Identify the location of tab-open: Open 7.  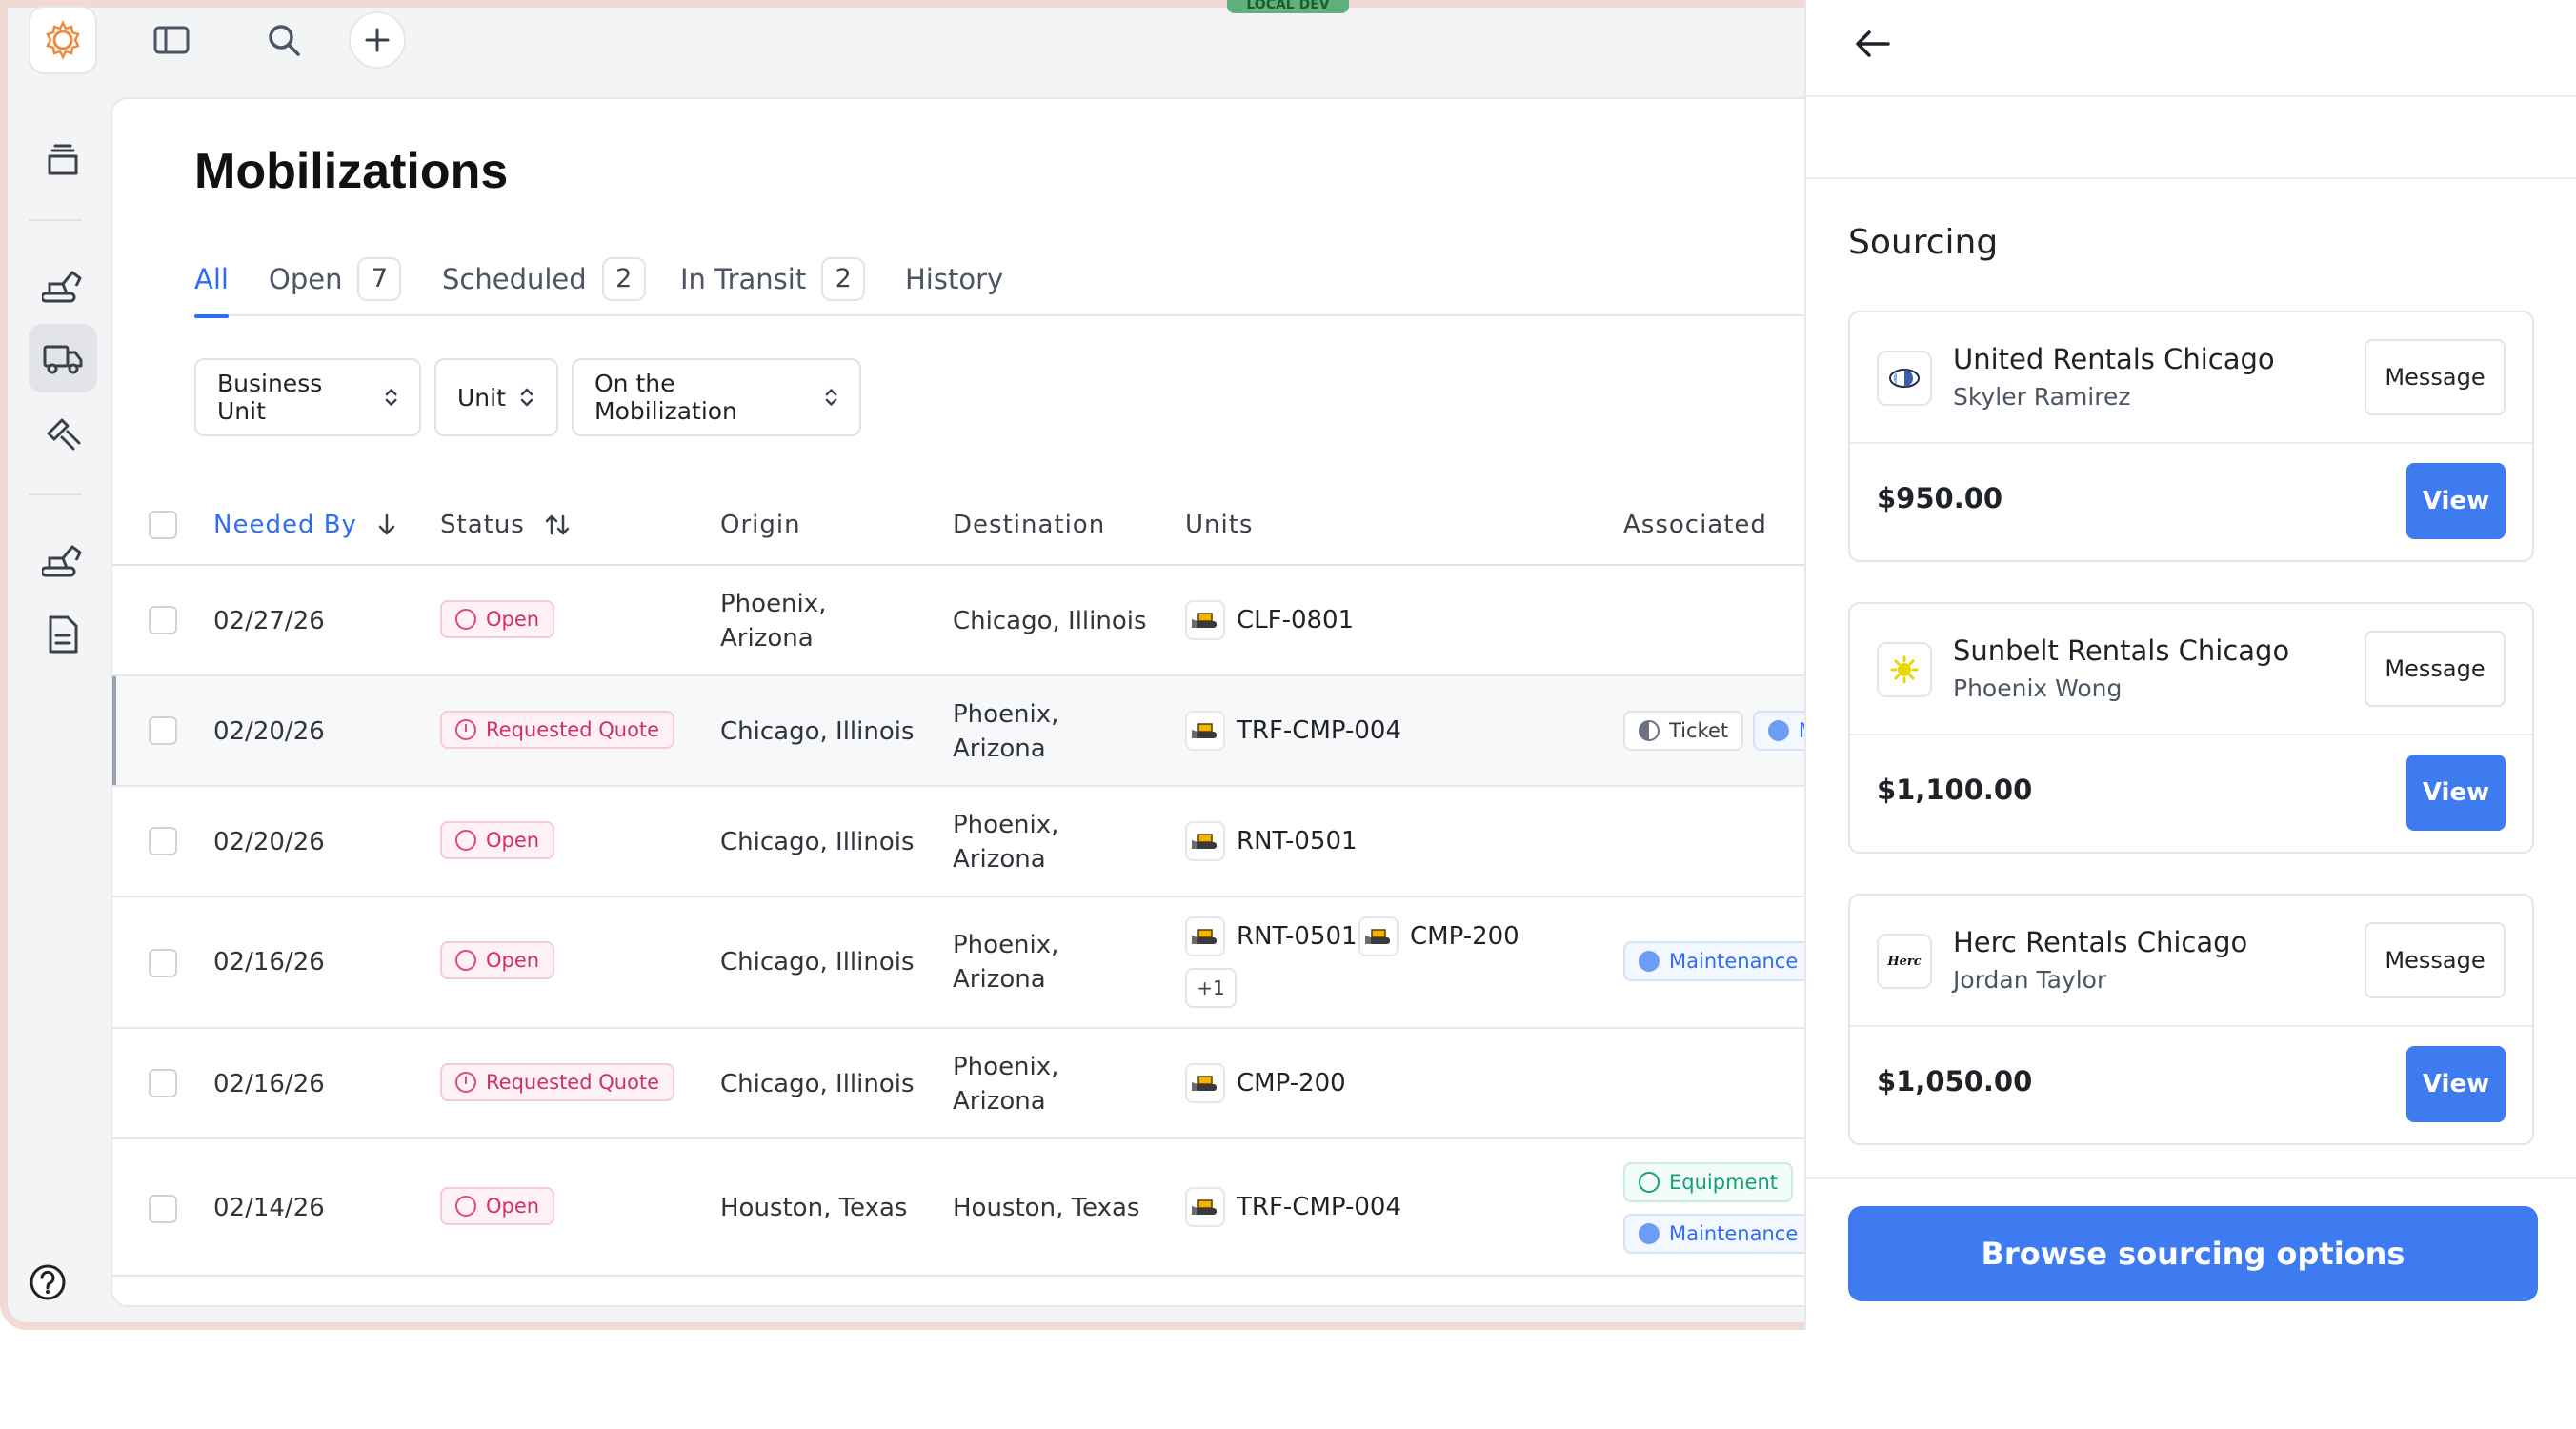
(335, 279).